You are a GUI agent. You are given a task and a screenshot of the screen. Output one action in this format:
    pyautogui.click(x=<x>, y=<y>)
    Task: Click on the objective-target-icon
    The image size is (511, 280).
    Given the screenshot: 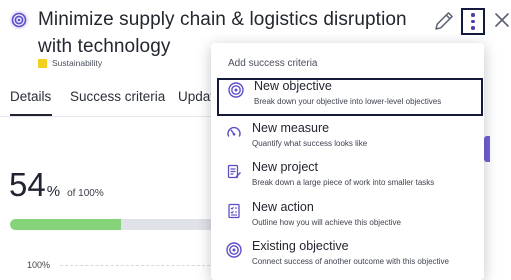 What is the action you would take?
    pyautogui.click(x=19, y=20)
    